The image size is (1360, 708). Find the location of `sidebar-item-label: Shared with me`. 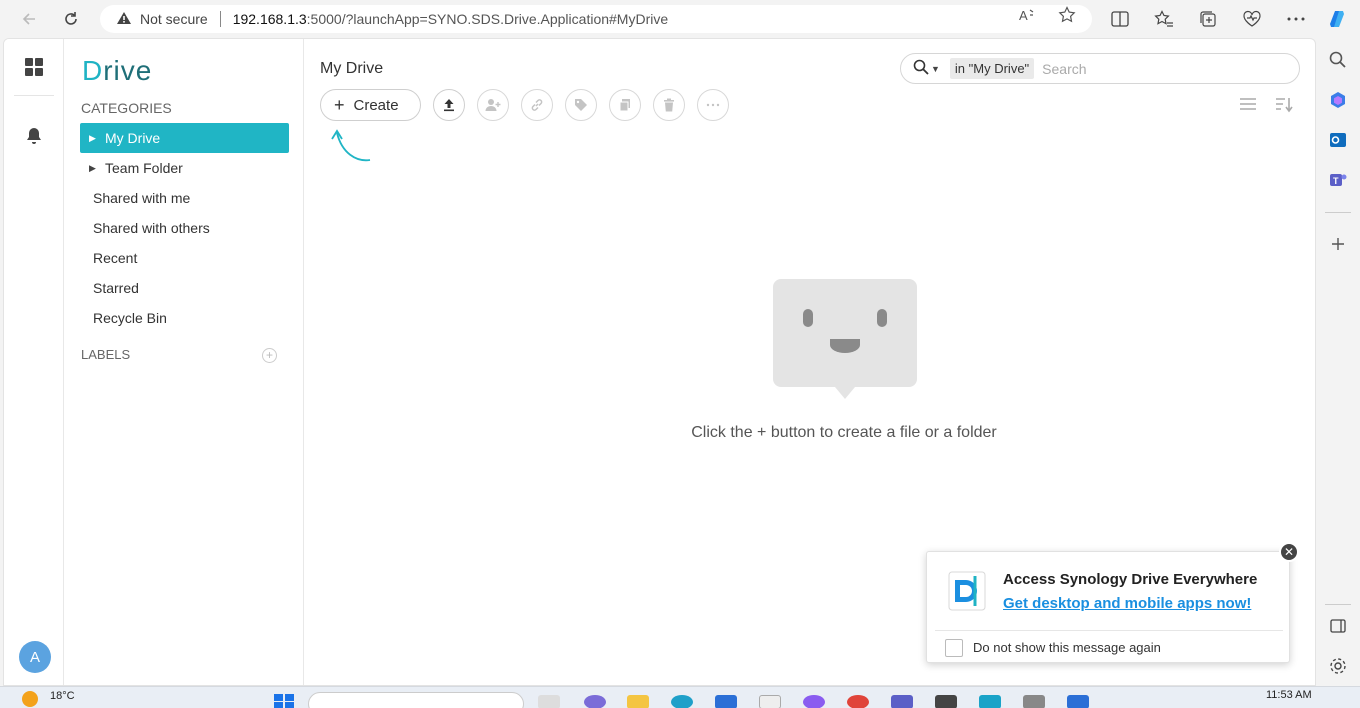

sidebar-item-label: Shared with me is located at coordinates (142, 198).